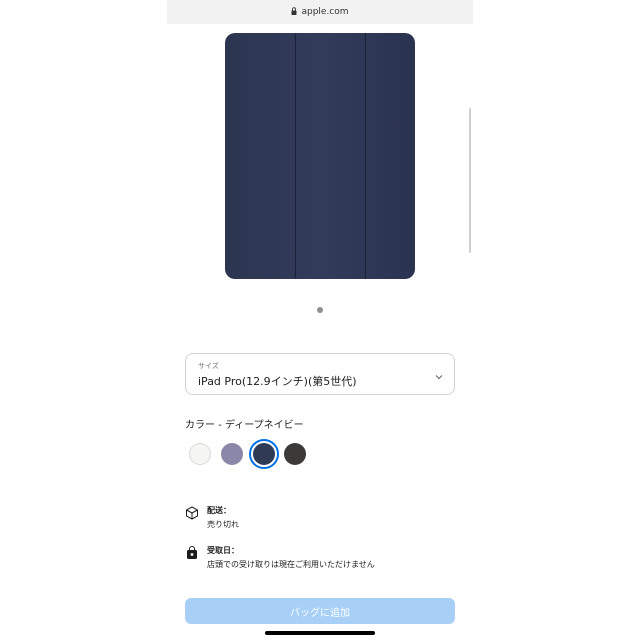  I want to click on lock-icon, so click(294, 12).